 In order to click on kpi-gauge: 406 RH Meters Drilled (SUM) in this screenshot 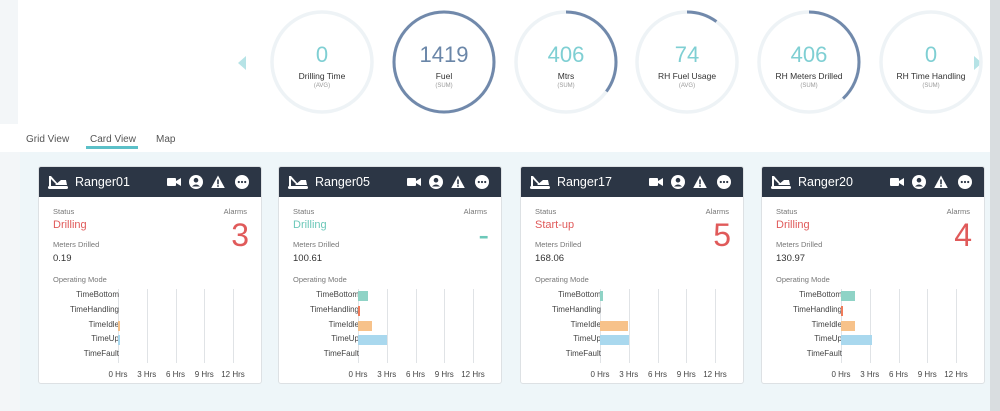, I will do `click(809, 62)`.